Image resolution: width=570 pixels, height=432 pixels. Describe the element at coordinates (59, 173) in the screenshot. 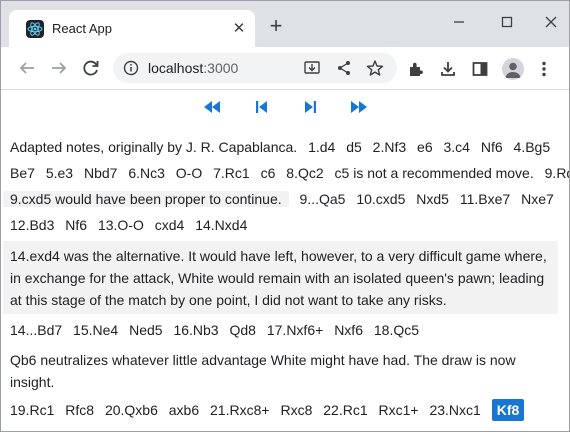

I see `move: 5.e3` at that location.